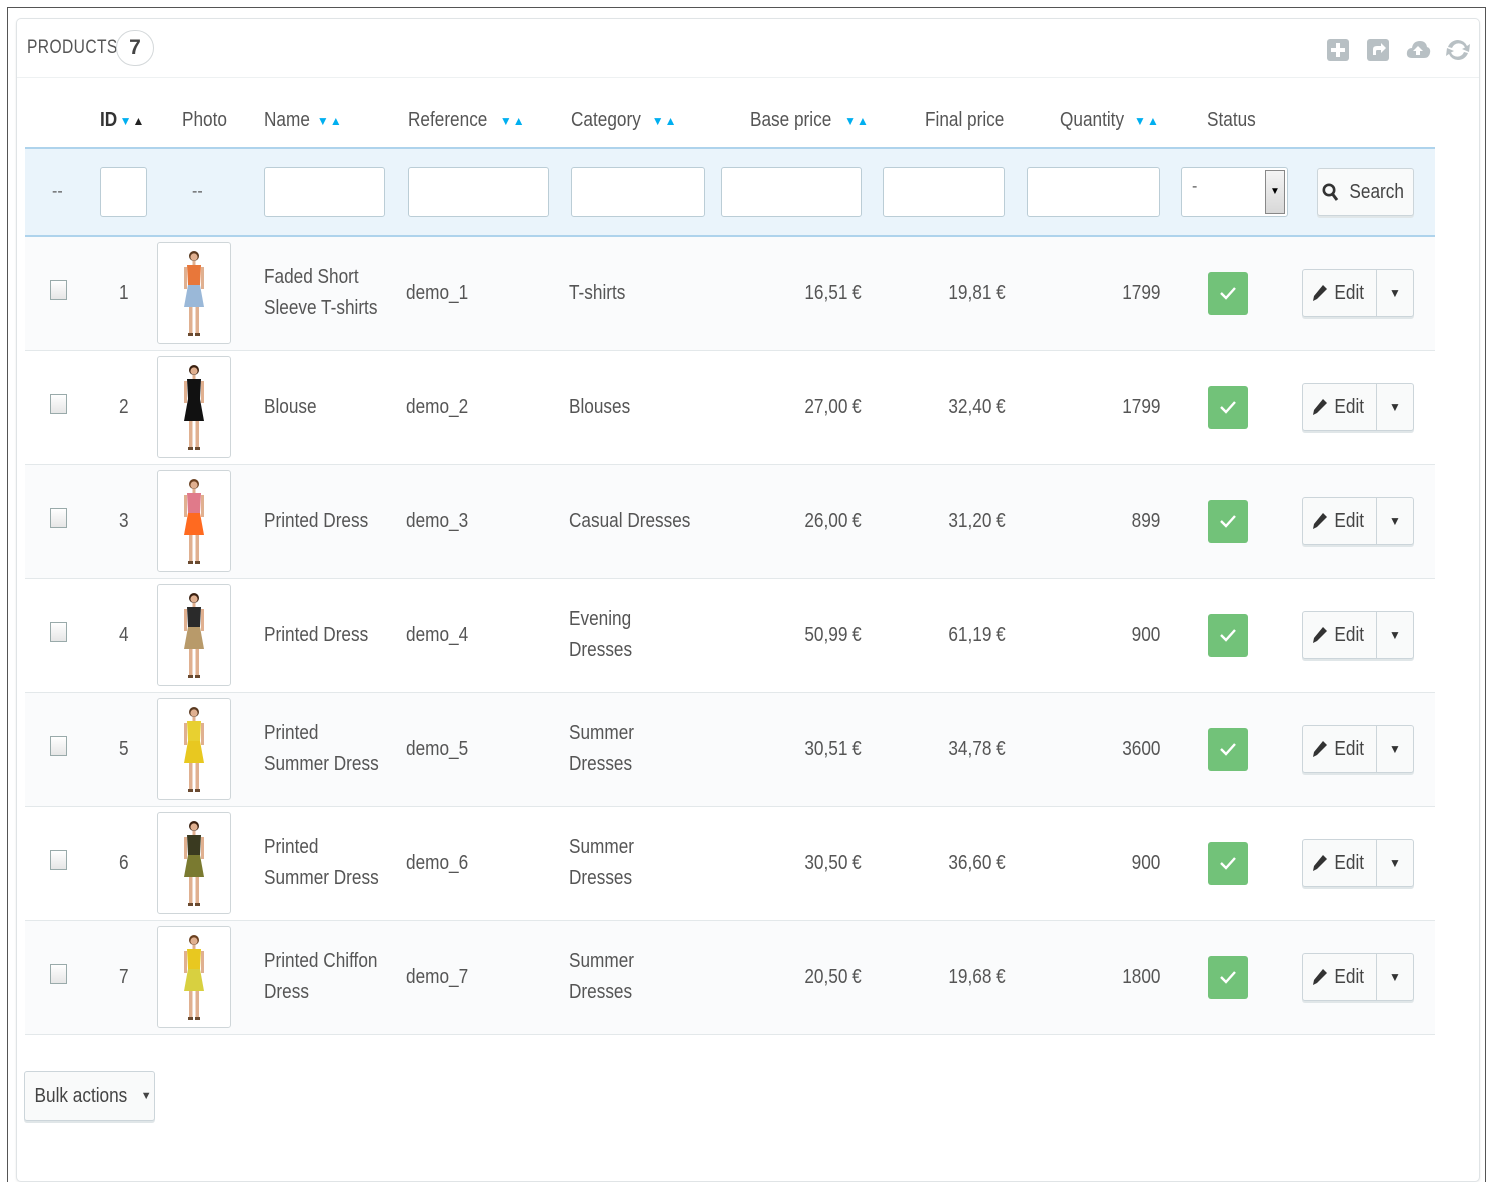 This screenshot has width=1491, height=1182. Describe the element at coordinates (637, 124) in the screenshot. I see `col-category: Category ▼▲` at that location.